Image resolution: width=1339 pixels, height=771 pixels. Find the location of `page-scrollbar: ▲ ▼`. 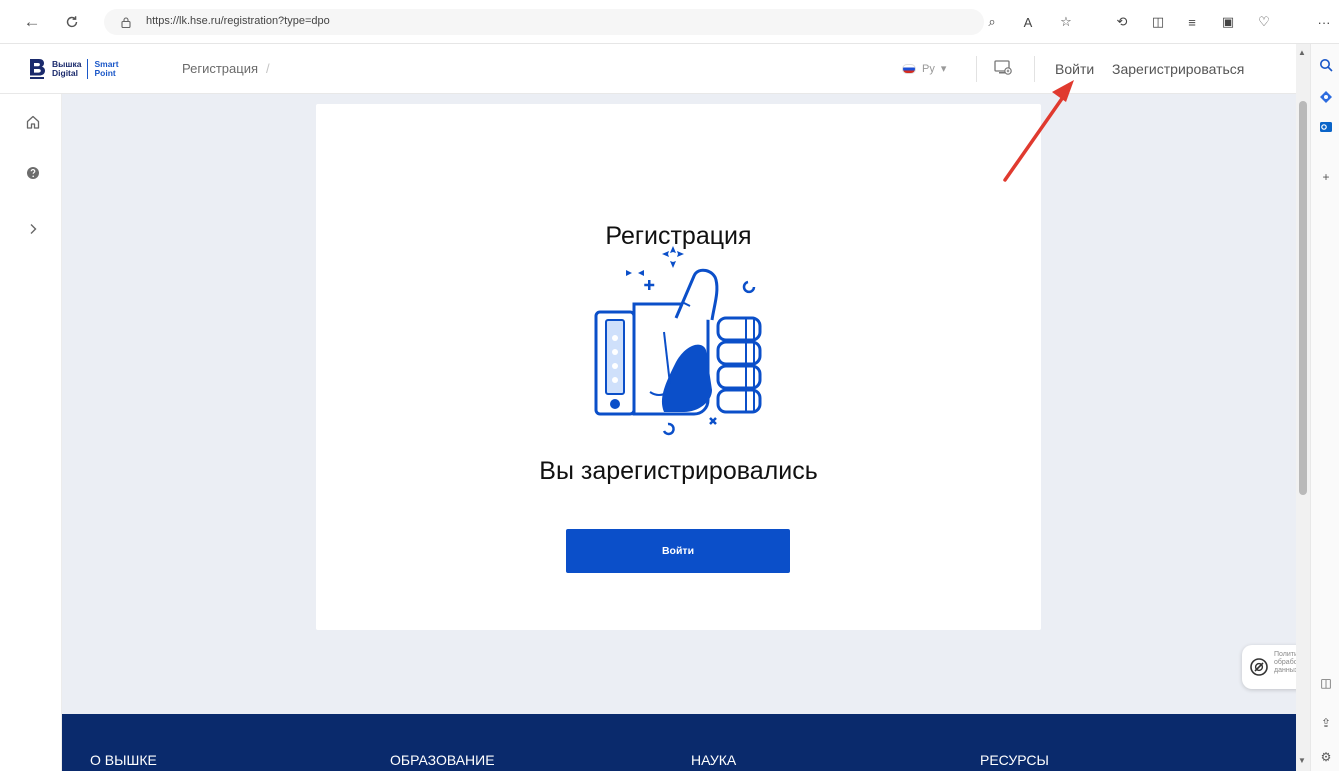

page-scrollbar: ▲ ▼ is located at coordinates (1303, 407).